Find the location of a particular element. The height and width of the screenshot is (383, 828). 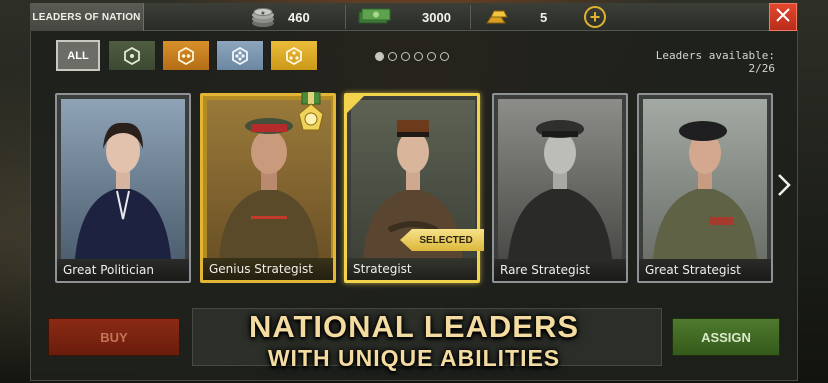

plus-icon: + is located at coordinates (595, 17).